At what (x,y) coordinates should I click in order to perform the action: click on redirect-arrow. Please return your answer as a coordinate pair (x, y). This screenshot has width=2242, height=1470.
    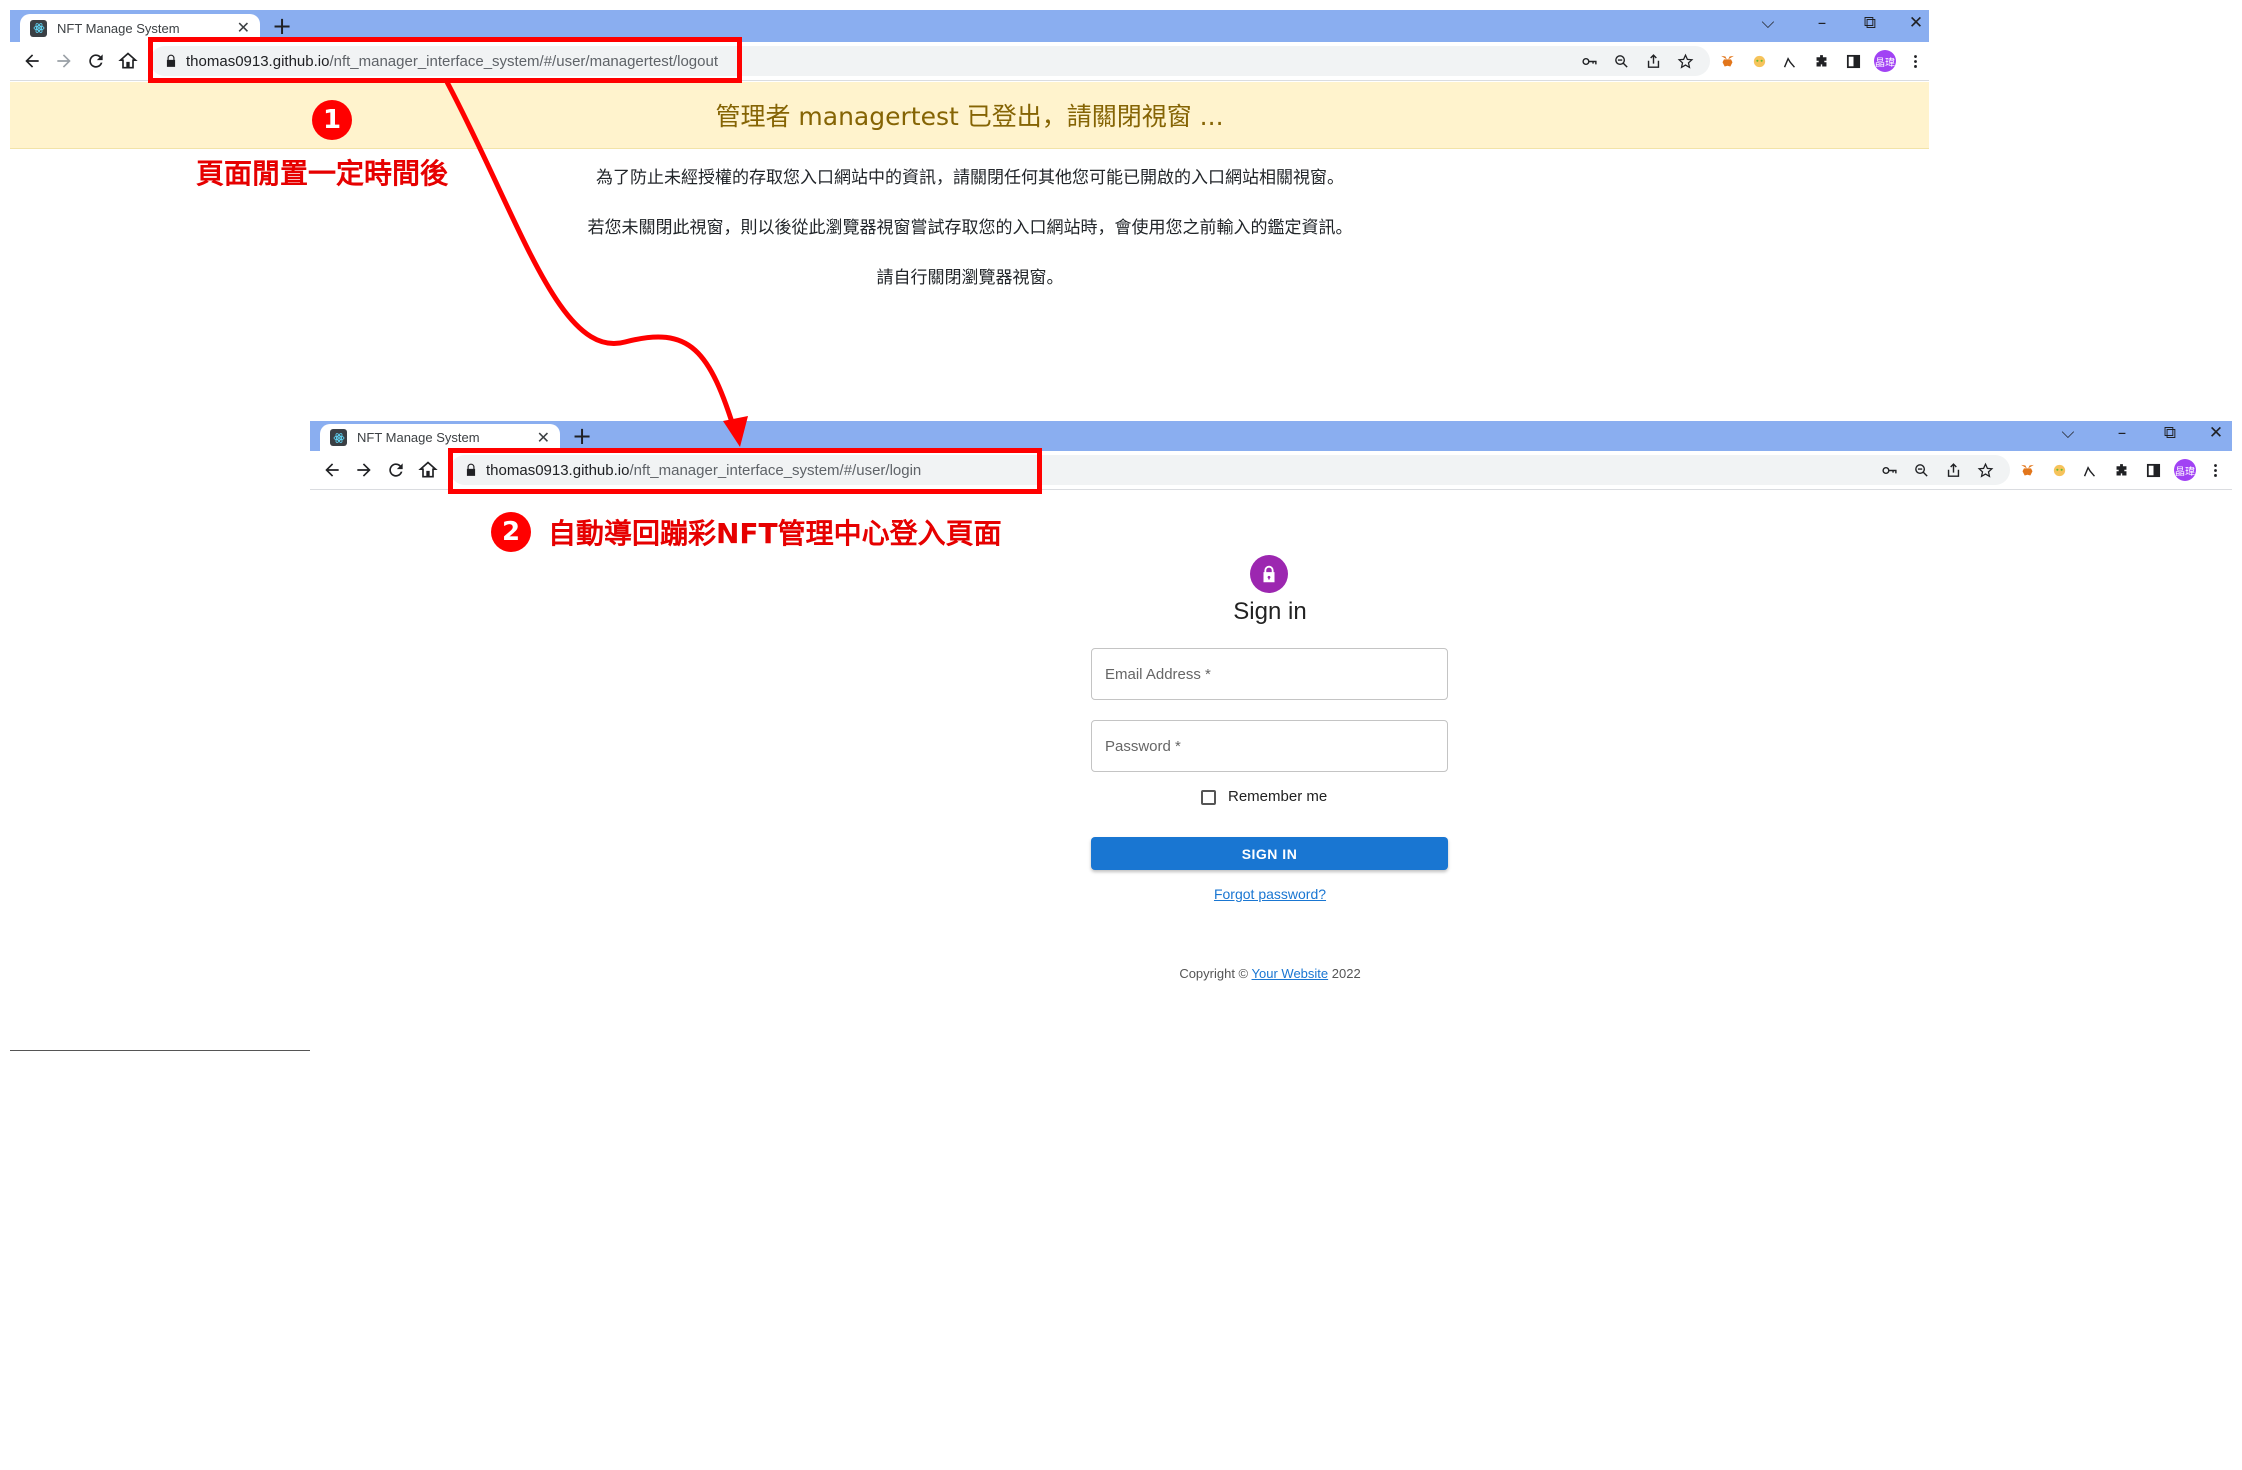
    Looking at the image, I should click on (596, 263).